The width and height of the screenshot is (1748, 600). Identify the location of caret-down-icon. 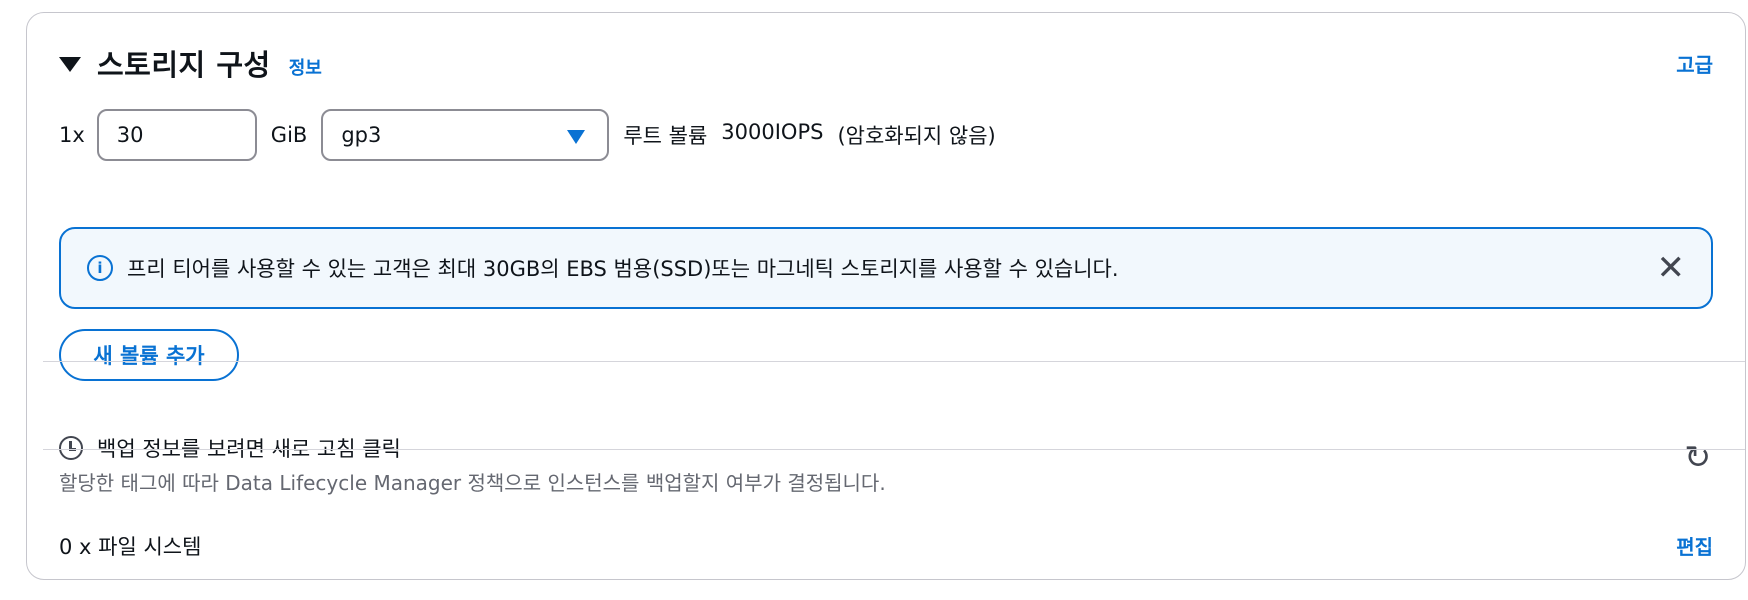
(576, 137).